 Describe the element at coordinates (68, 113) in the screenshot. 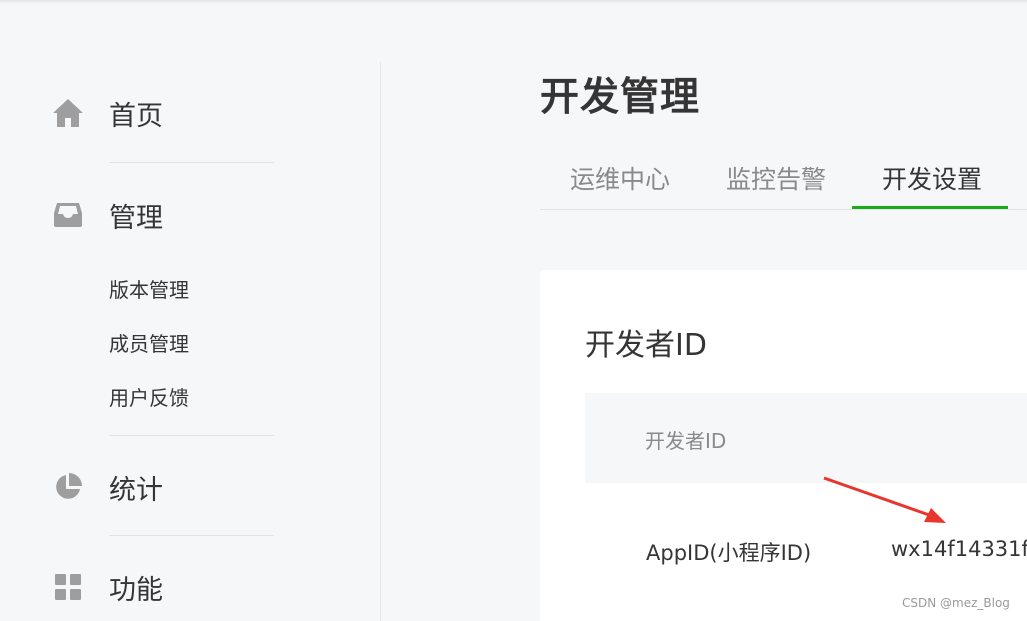

I see `home-icon` at that location.